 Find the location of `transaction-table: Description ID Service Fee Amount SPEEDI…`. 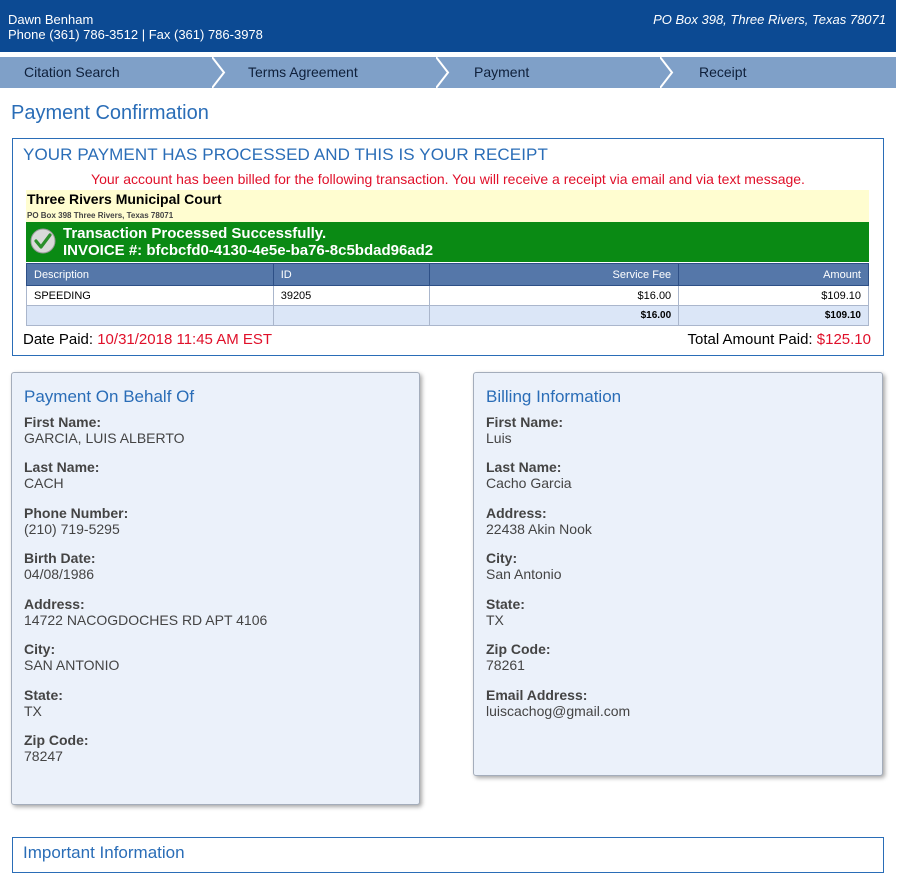

transaction-table: Description ID Service Fee Amount SPEEDI… is located at coordinates (447, 294).